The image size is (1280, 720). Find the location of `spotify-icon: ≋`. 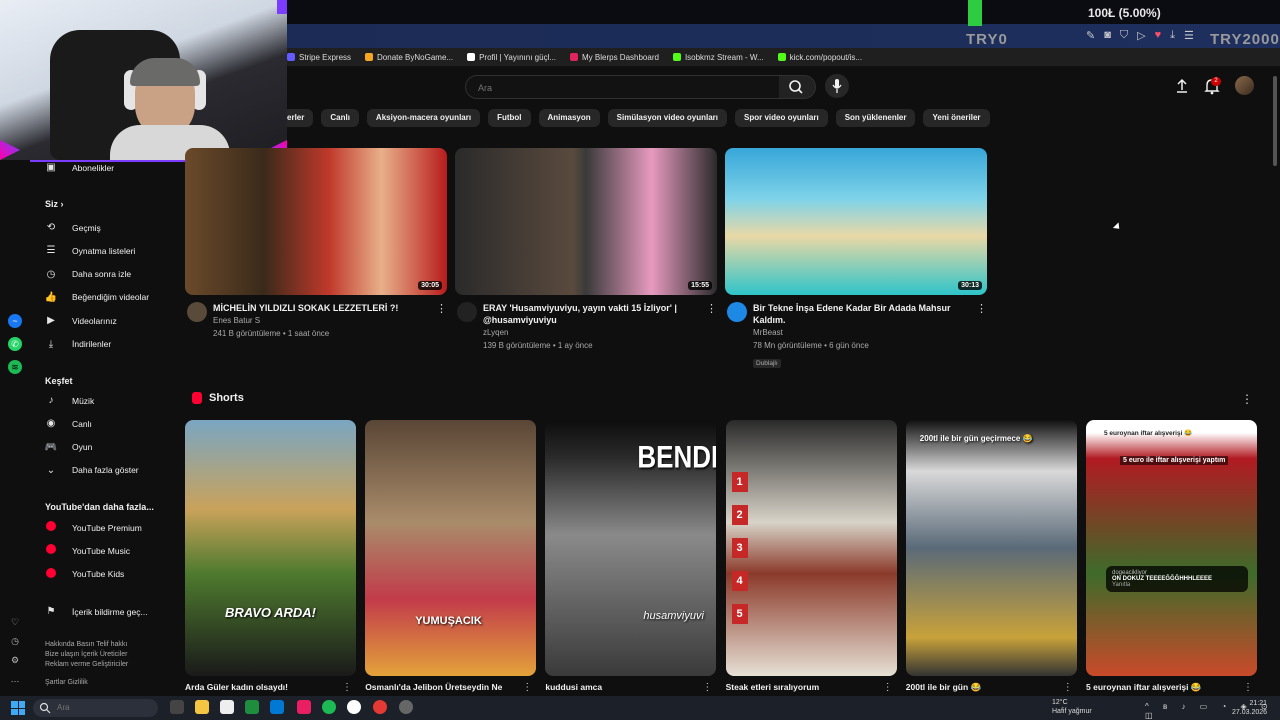

spotify-icon: ≋ is located at coordinates (15, 367).